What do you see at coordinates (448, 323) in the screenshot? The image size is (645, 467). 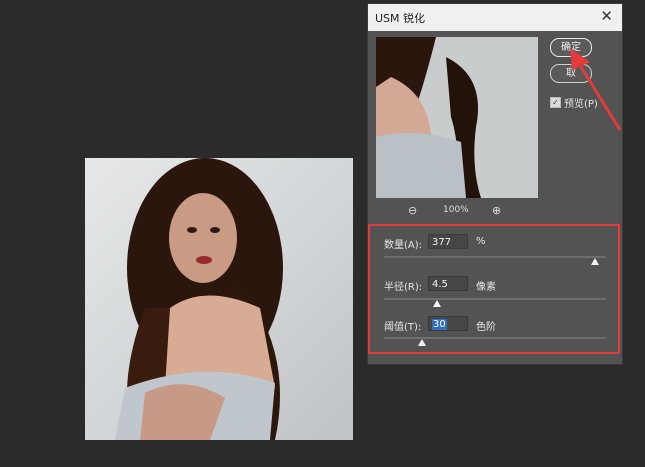 I see `threshold-field: 30` at bounding box center [448, 323].